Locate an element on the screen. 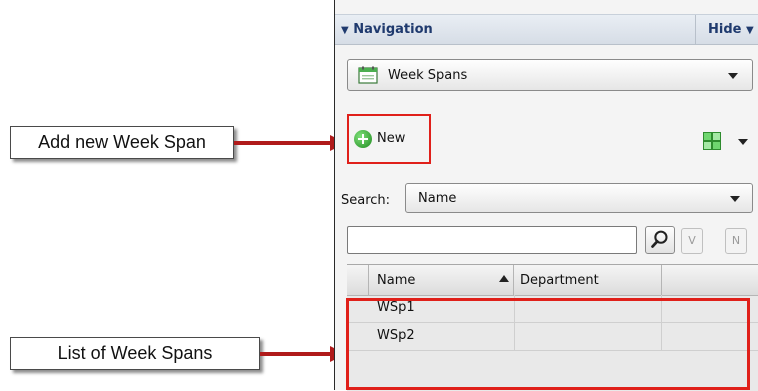 The width and height of the screenshot is (758, 391). sort-ascending-icon is located at coordinates (504, 278).